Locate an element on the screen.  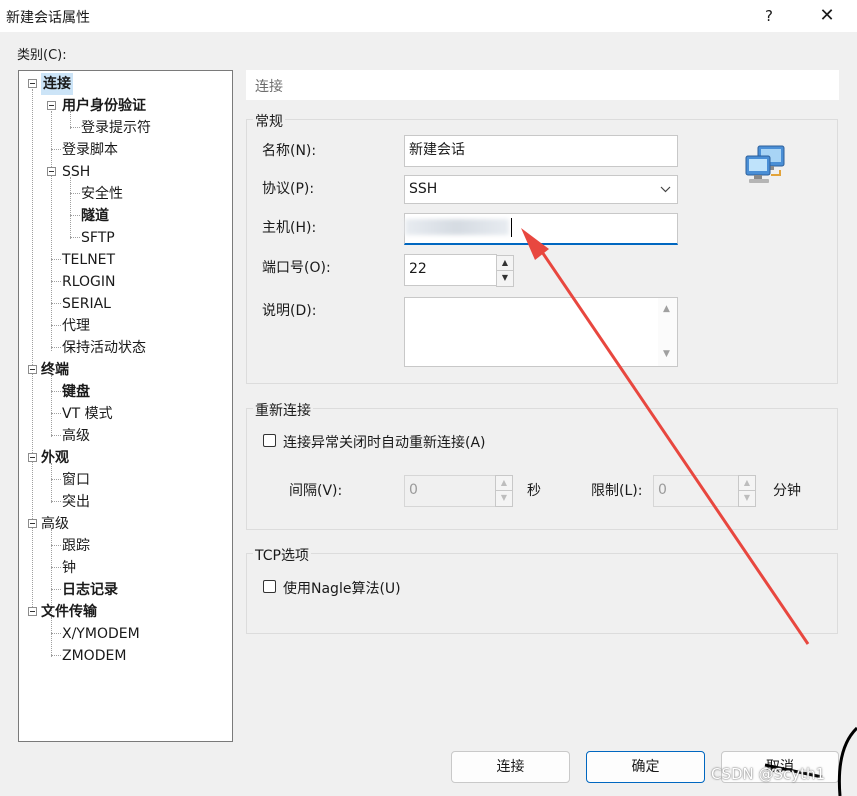
annotation-scribble is located at coordinates (847, 761).